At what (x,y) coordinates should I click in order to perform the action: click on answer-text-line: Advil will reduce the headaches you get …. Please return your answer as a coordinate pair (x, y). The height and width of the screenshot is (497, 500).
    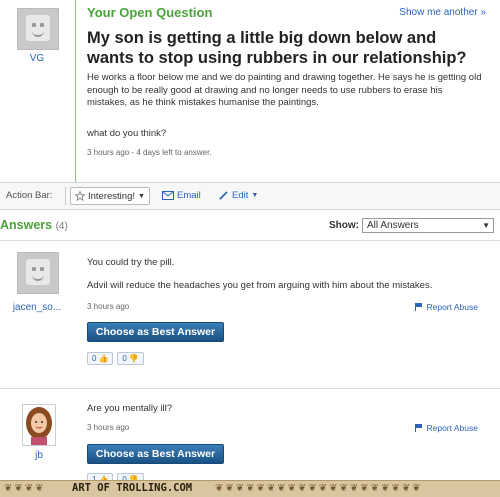
    Looking at the image, I should click on (260, 285).